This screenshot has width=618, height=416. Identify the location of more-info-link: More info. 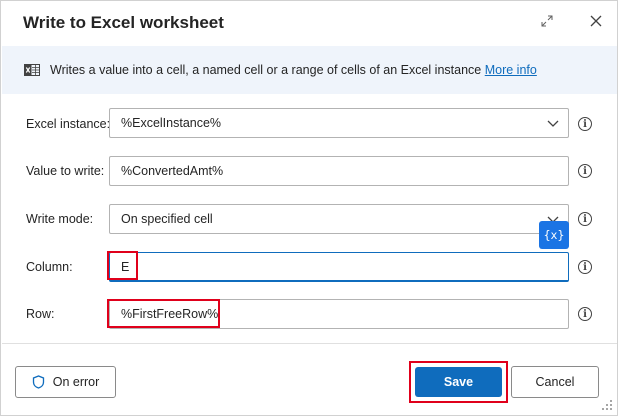
(511, 70).